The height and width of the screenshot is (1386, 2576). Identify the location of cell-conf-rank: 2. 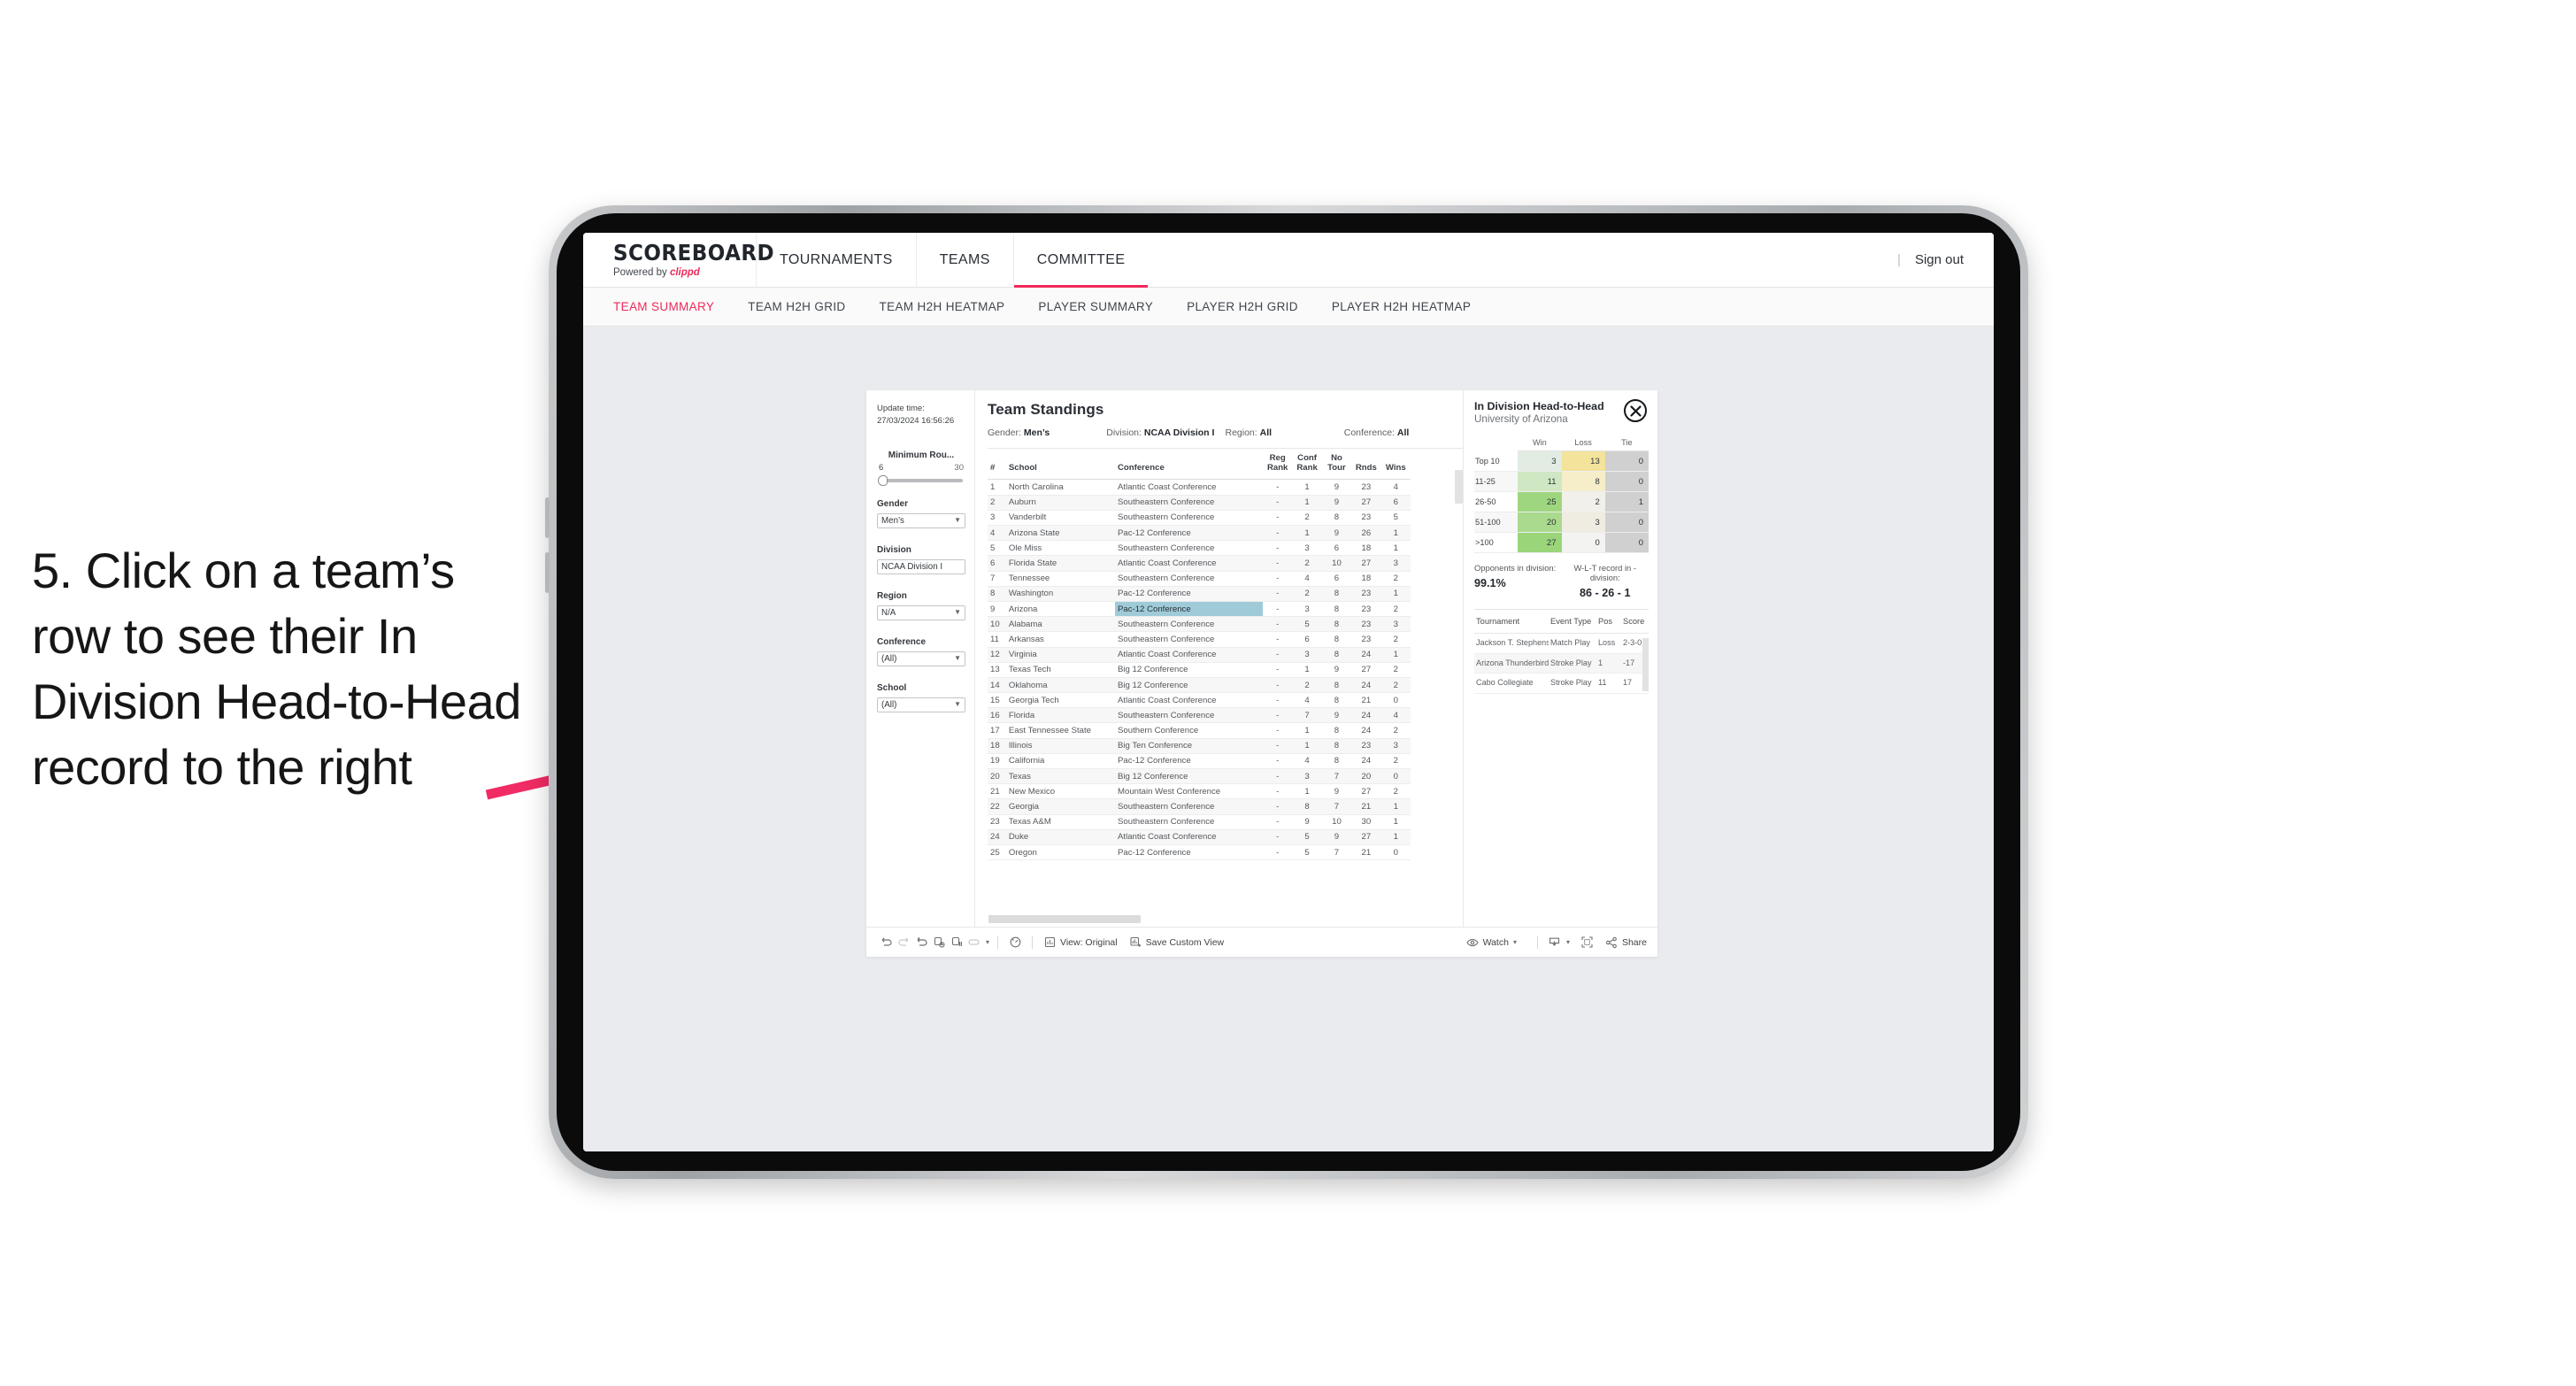
(1307, 594).